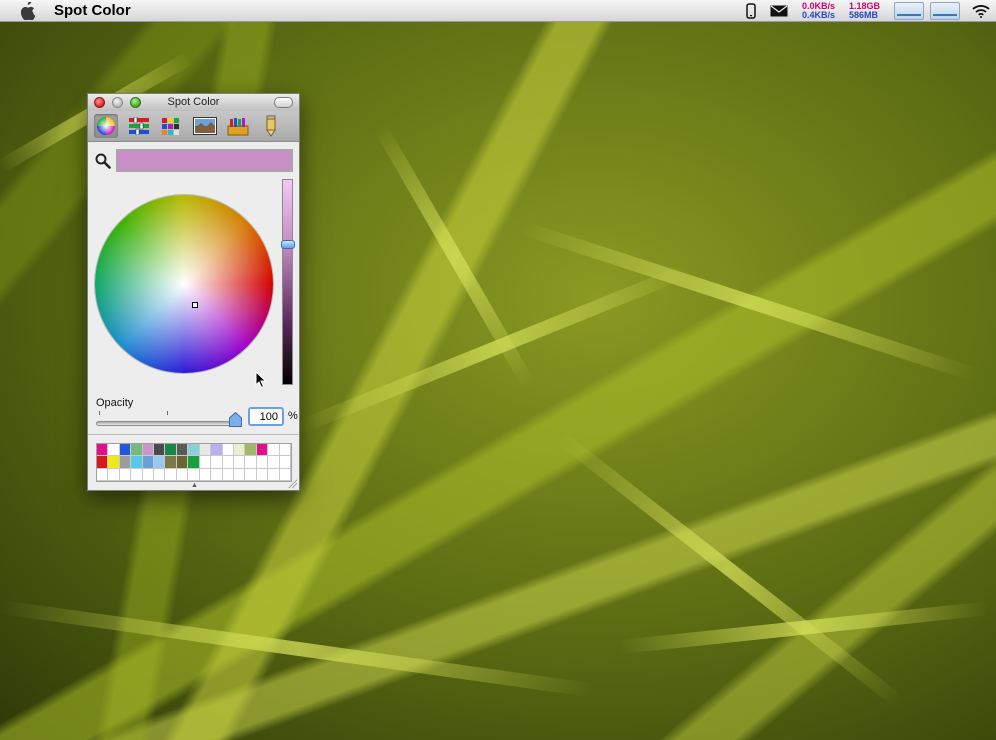  I want to click on crayons-tab, so click(238, 126).